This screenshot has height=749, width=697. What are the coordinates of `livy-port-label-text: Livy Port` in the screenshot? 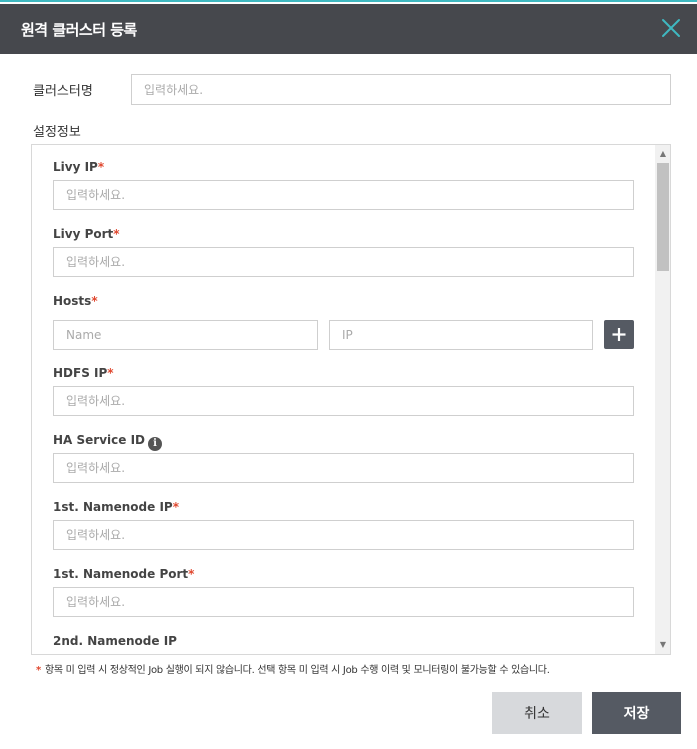 It's located at (83, 234).